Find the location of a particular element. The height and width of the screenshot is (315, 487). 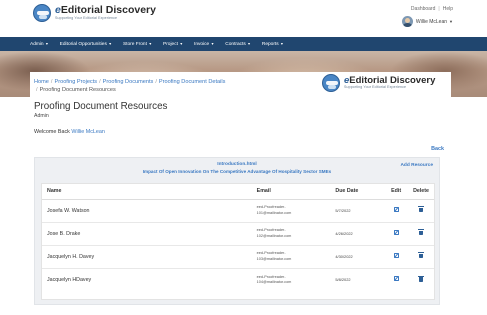

panel-brand-tagline: Supporting Your Editorial Experience is located at coordinates (375, 87).